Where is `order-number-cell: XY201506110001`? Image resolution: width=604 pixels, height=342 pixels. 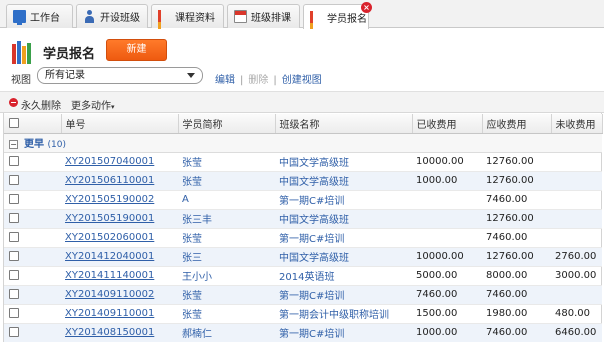 order-number-cell: XY201506110001 is located at coordinates (119, 181).